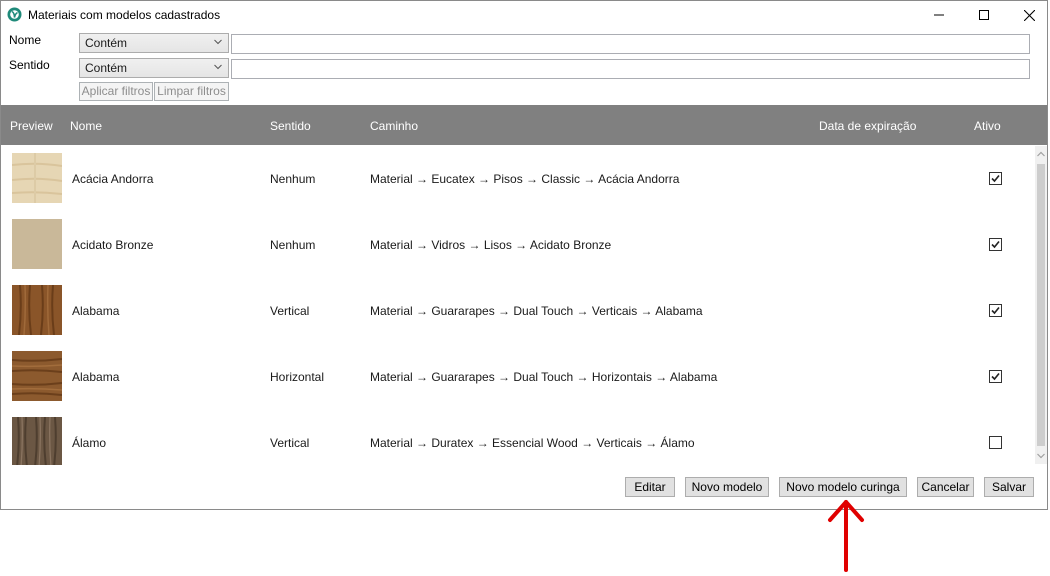 This screenshot has width=1050, height=576. Describe the element at coordinates (867, 126) in the screenshot. I see `column-header-data-expiracao: Data de expiração` at that location.